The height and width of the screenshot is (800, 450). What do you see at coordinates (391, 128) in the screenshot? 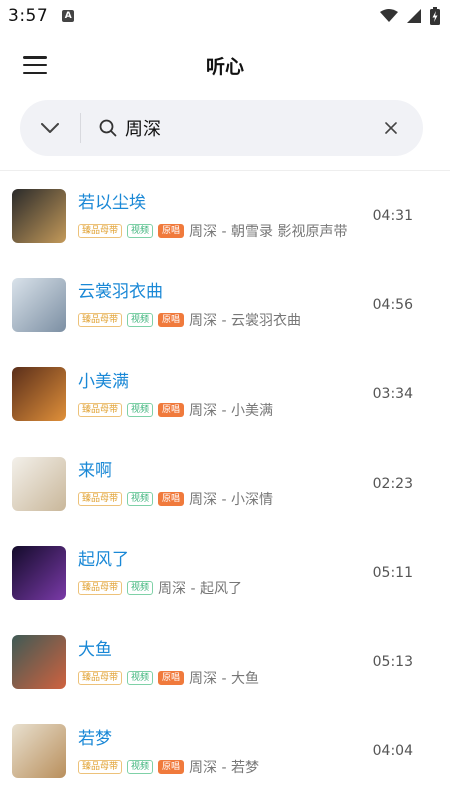
I see `close-icon` at bounding box center [391, 128].